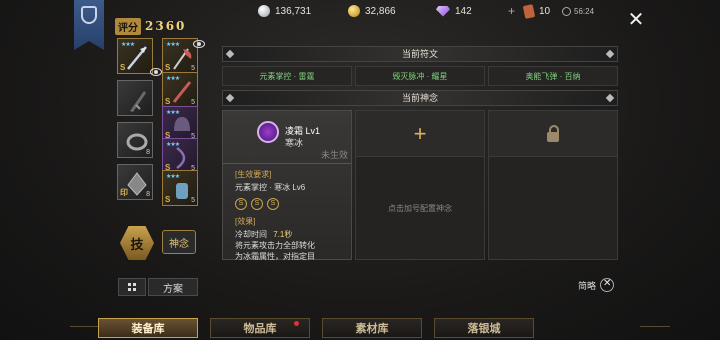 The height and width of the screenshot is (340, 720). Describe the element at coordinates (182, 59) in the screenshot. I see `axe-icon` at that location.